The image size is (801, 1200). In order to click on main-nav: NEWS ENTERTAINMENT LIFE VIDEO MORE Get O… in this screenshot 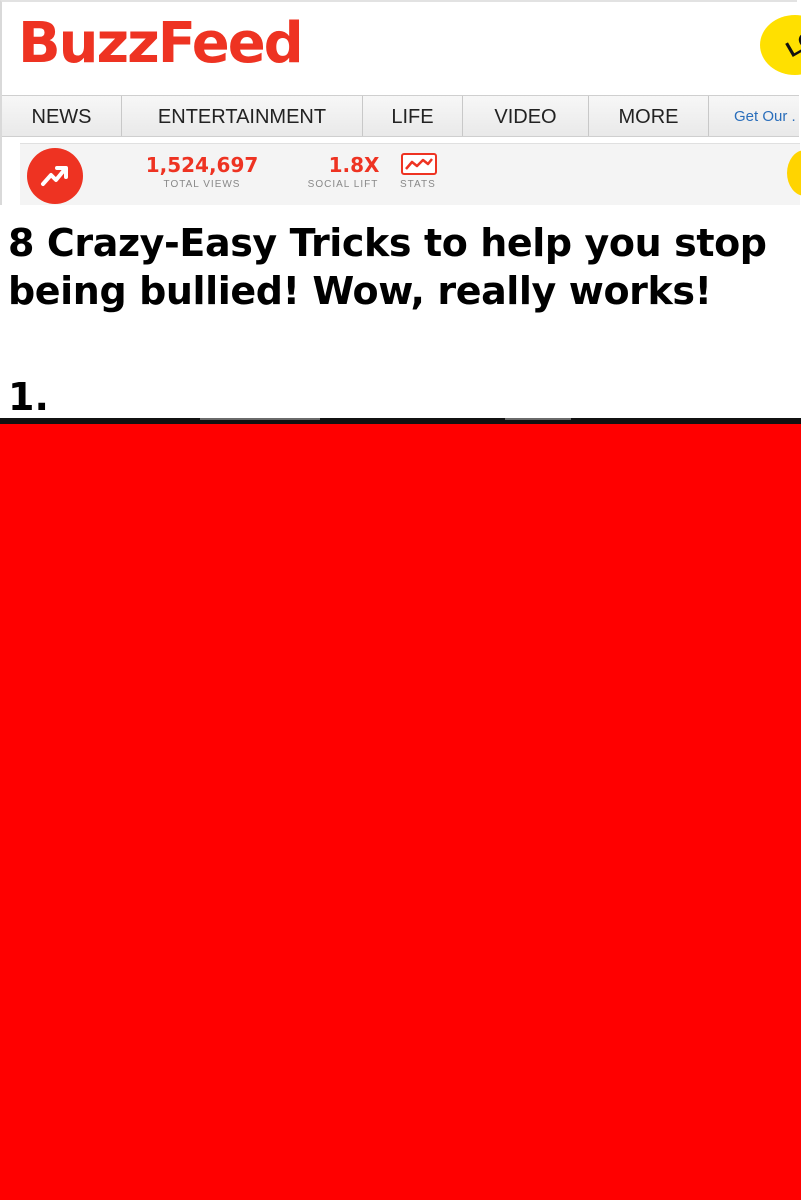, I will do `click(400, 116)`.